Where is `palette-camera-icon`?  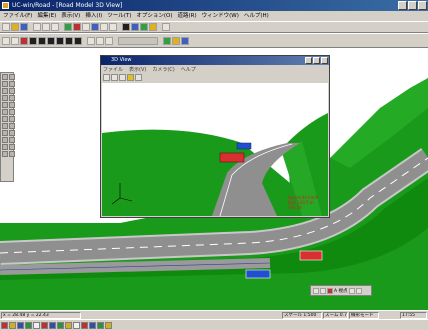
palette-camera-icon is located at coordinates (12, 126).